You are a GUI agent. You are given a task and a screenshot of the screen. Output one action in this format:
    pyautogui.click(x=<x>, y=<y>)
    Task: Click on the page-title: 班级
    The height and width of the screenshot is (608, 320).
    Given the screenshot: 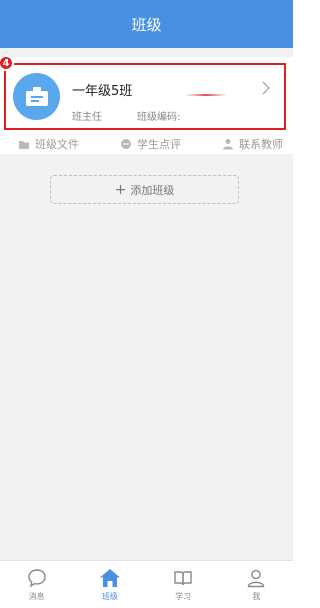 What is the action you would take?
    pyautogui.click(x=146, y=24)
    